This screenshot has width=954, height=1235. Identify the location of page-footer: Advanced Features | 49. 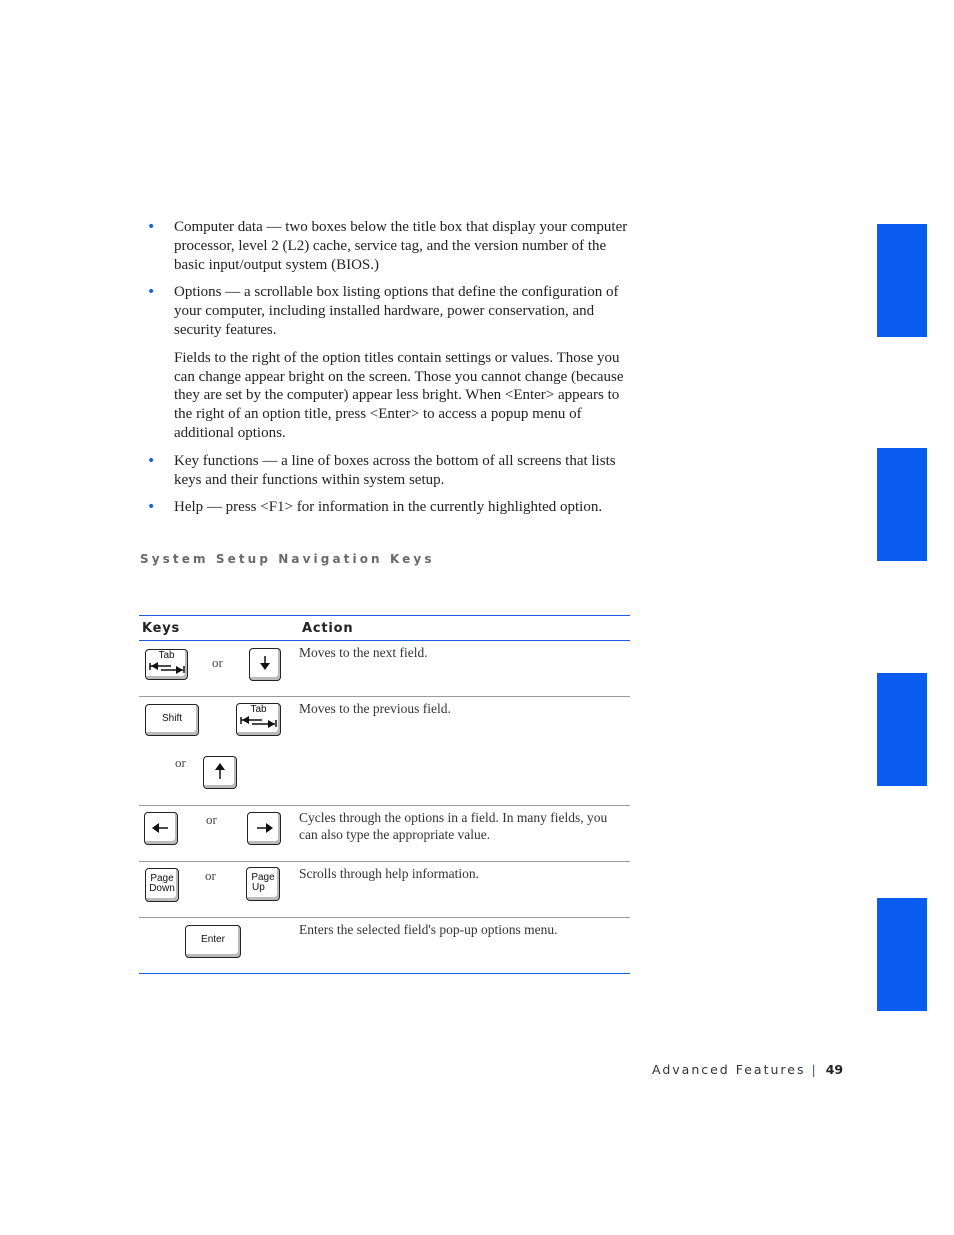
(747, 1069).